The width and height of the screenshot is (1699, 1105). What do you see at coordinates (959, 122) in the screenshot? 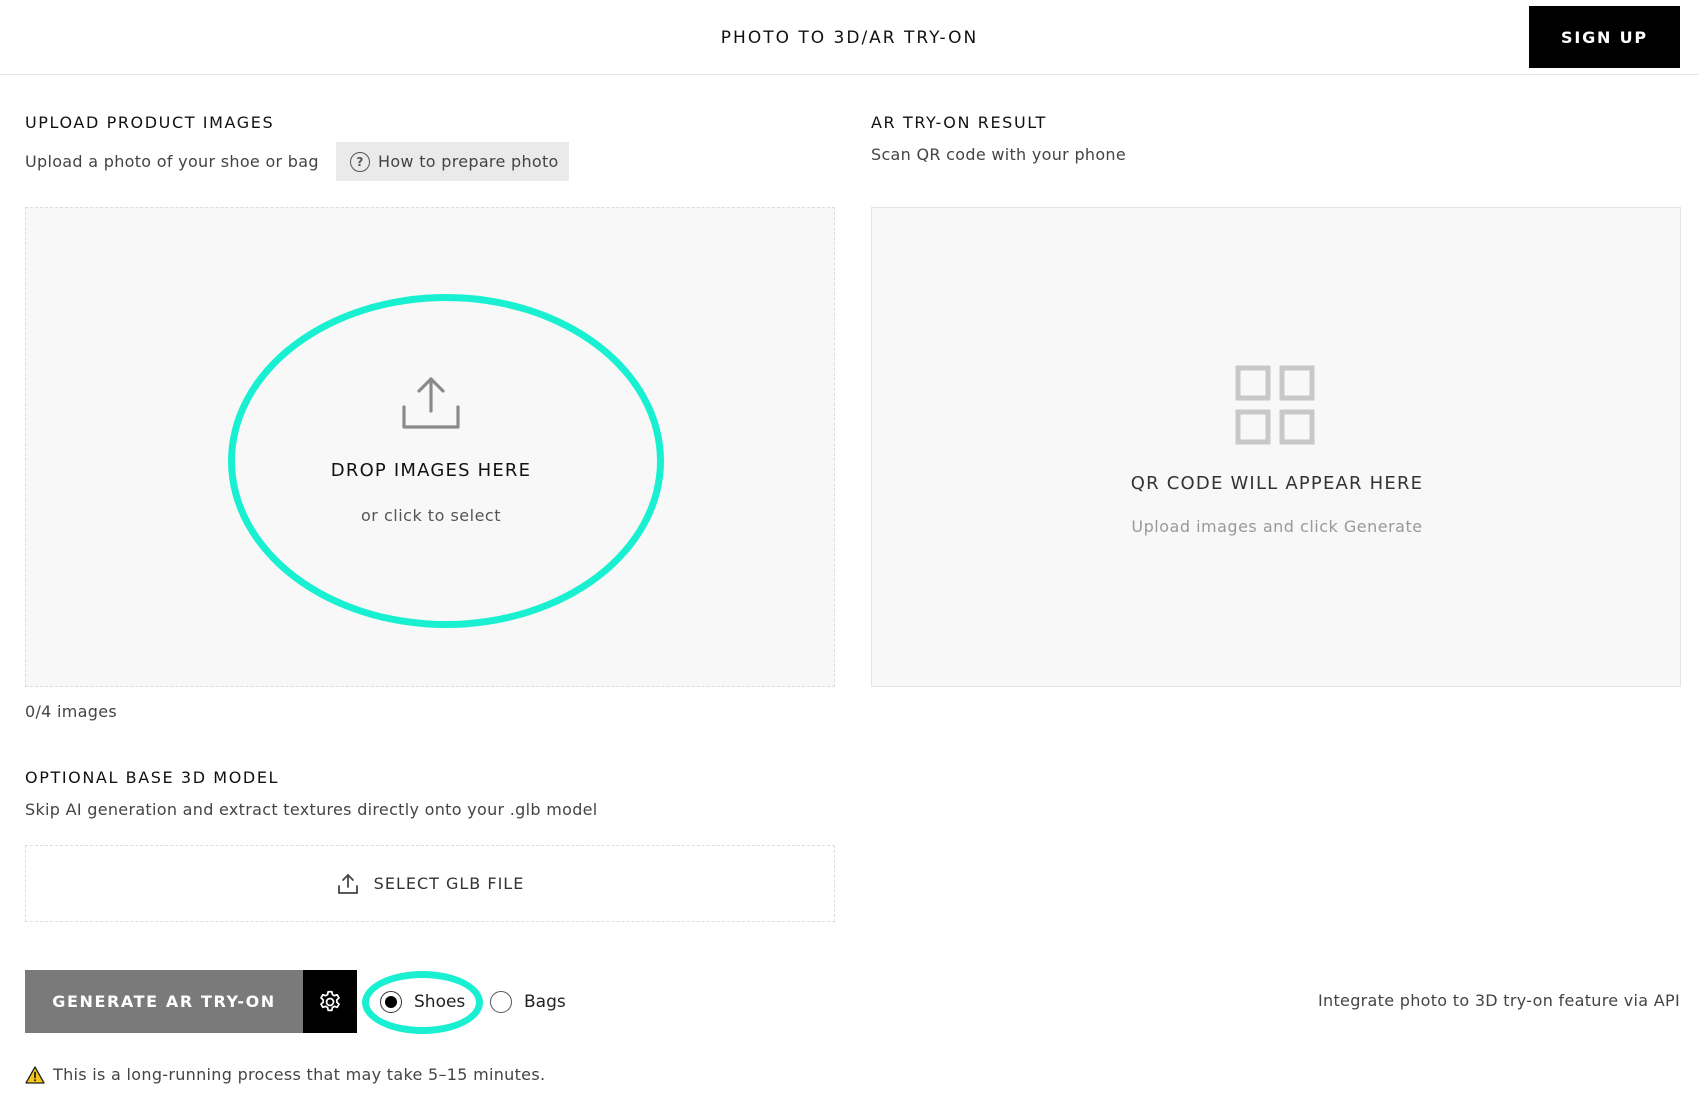
I see `result-heading: AR TRY-ON RESULT` at bounding box center [959, 122].